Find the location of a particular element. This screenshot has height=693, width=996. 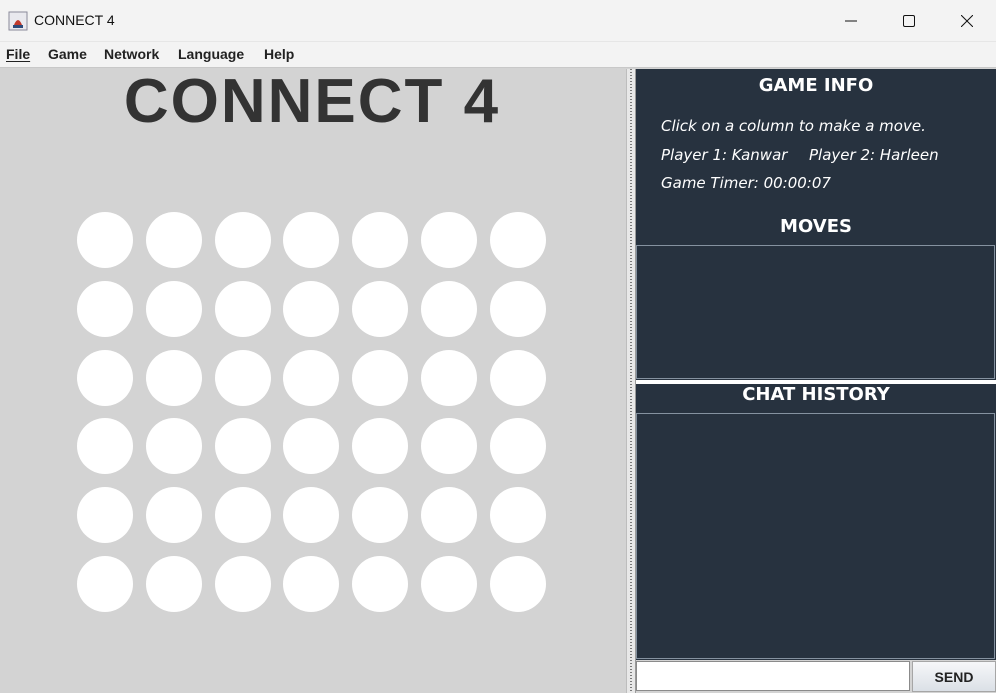

chat-history-heading: CHAT HISTORY is located at coordinates (816, 394).